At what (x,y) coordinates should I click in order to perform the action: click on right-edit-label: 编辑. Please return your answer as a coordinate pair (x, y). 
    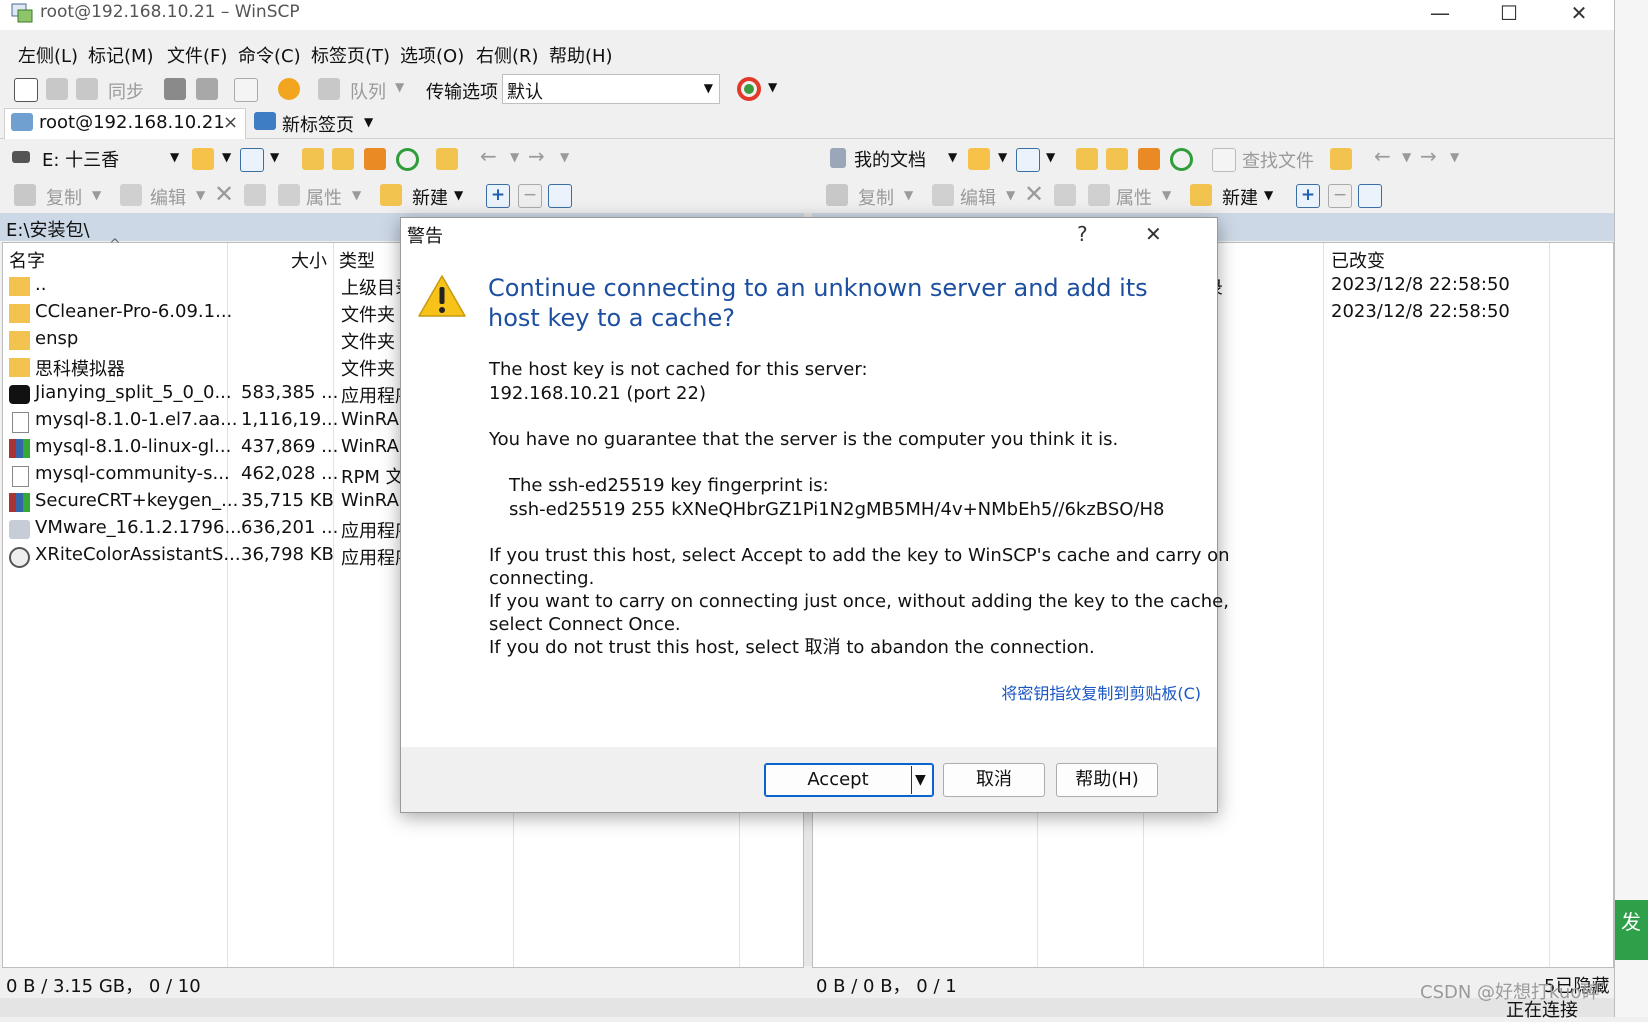
    Looking at the image, I should click on (978, 197).